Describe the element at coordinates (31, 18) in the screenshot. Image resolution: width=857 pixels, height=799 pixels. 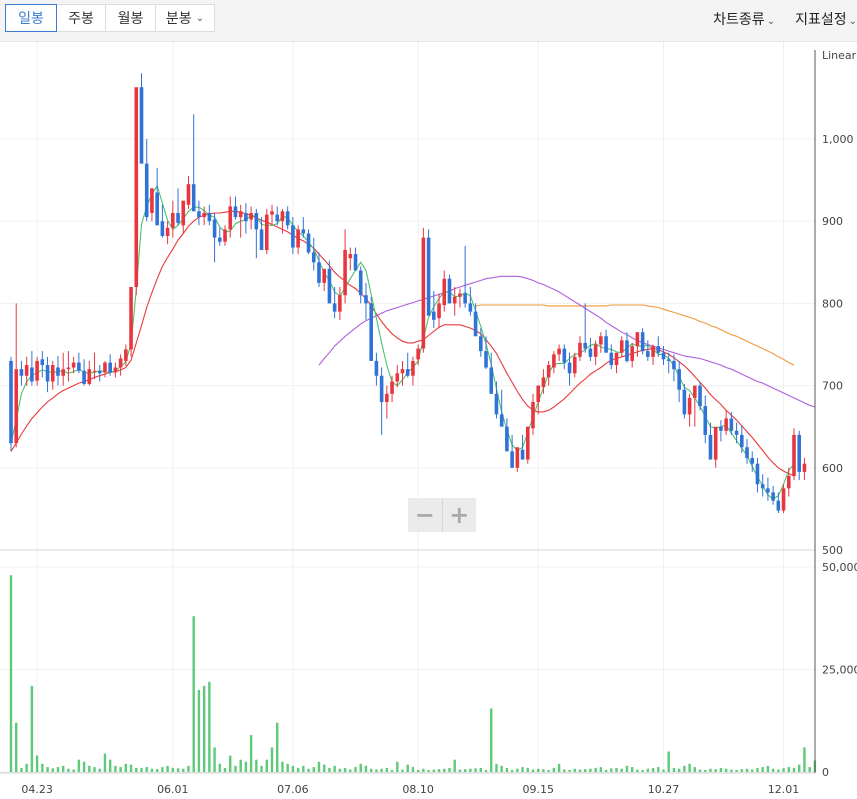
I see `tab-daily: 일봉` at that location.